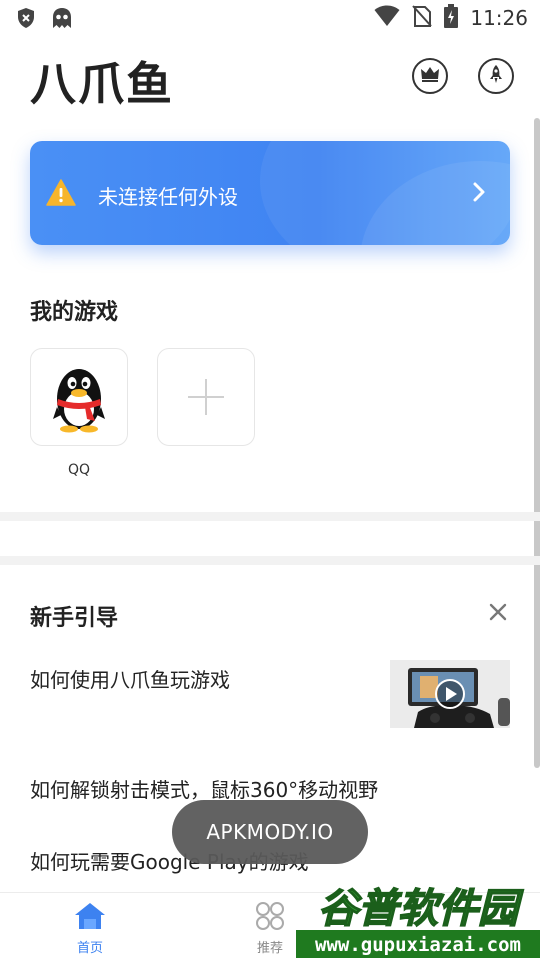 This screenshot has width=540, height=964. What do you see at coordinates (206, 414) in the screenshot?
I see `plus-icon` at bounding box center [206, 414].